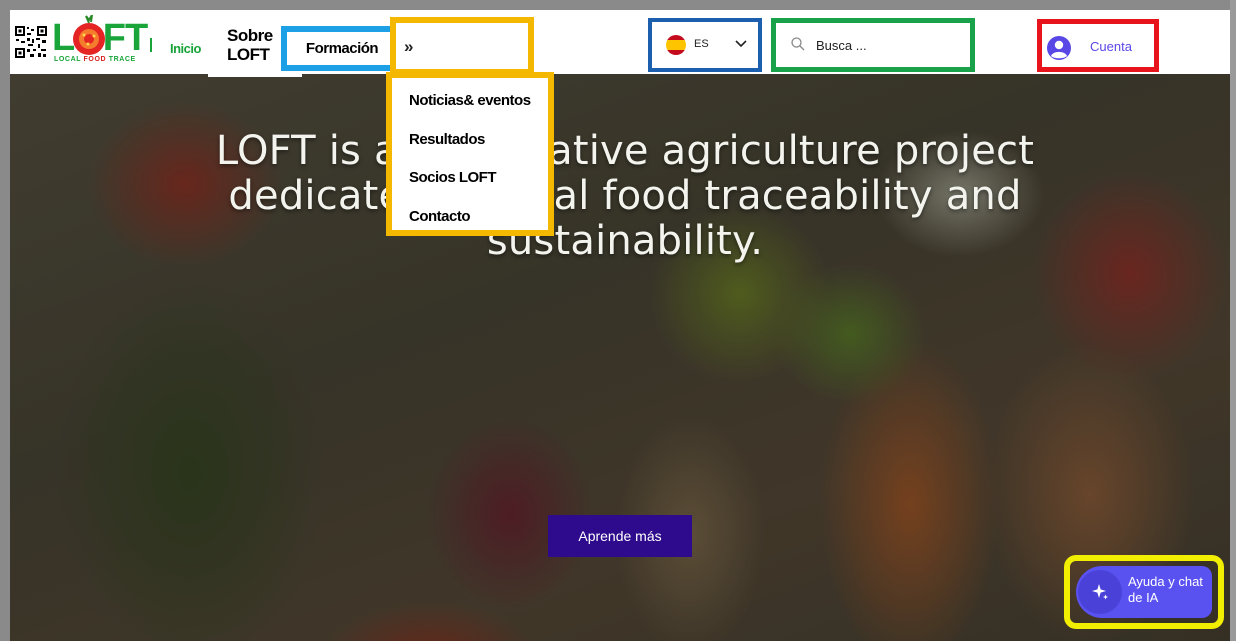 Image resolution: width=1236 pixels, height=641 pixels. I want to click on tagline-food: FOOD, so click(95, 59).